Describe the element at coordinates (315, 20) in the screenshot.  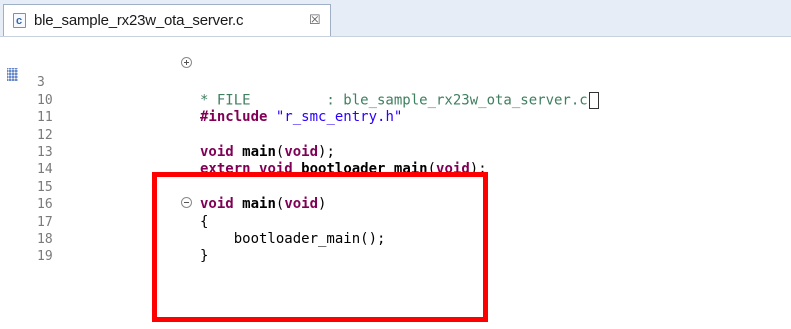
I see `close-tab-icon: ☒` at that location.